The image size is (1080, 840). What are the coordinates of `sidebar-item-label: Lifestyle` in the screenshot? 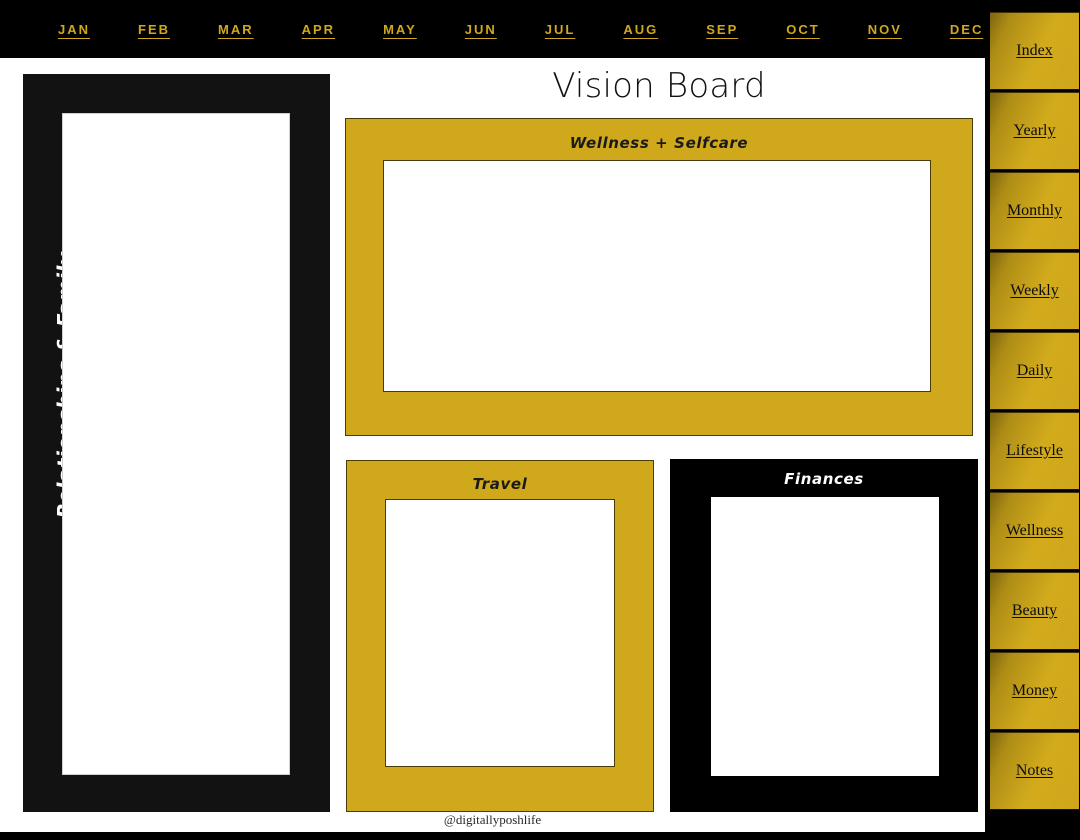 It's located at (1034, 450).